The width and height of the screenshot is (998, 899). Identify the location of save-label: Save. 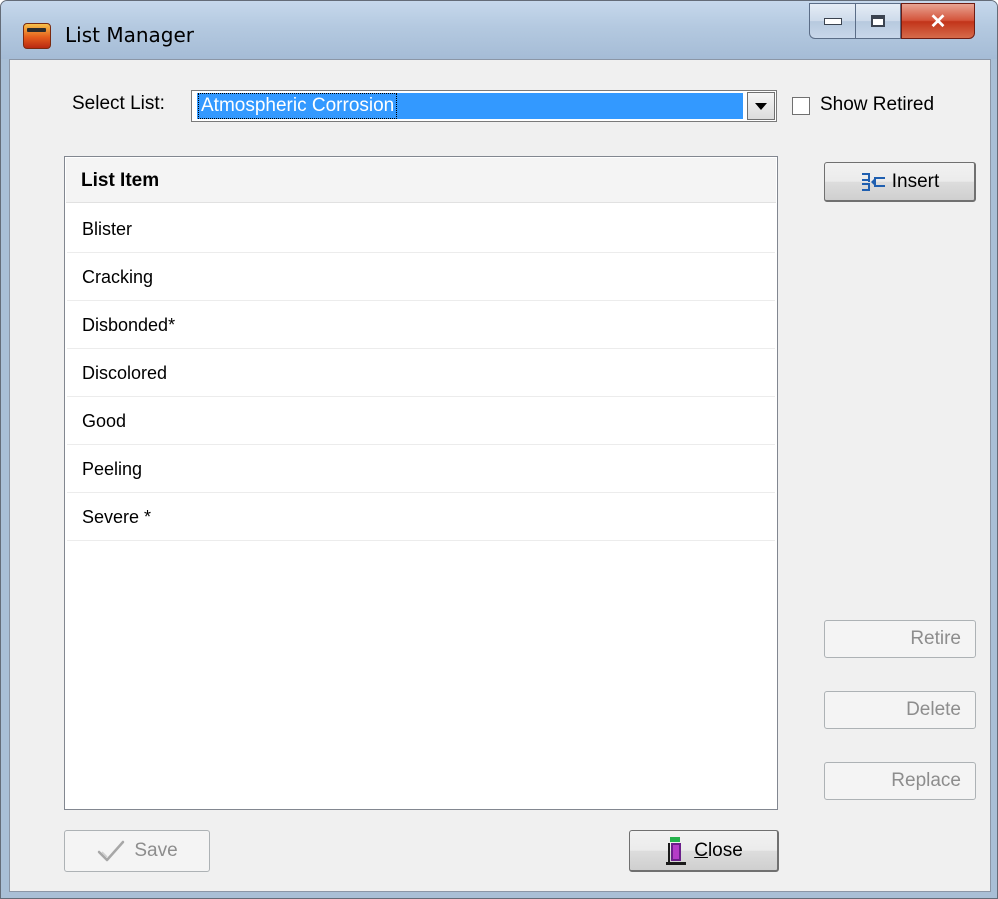
(156, 850).